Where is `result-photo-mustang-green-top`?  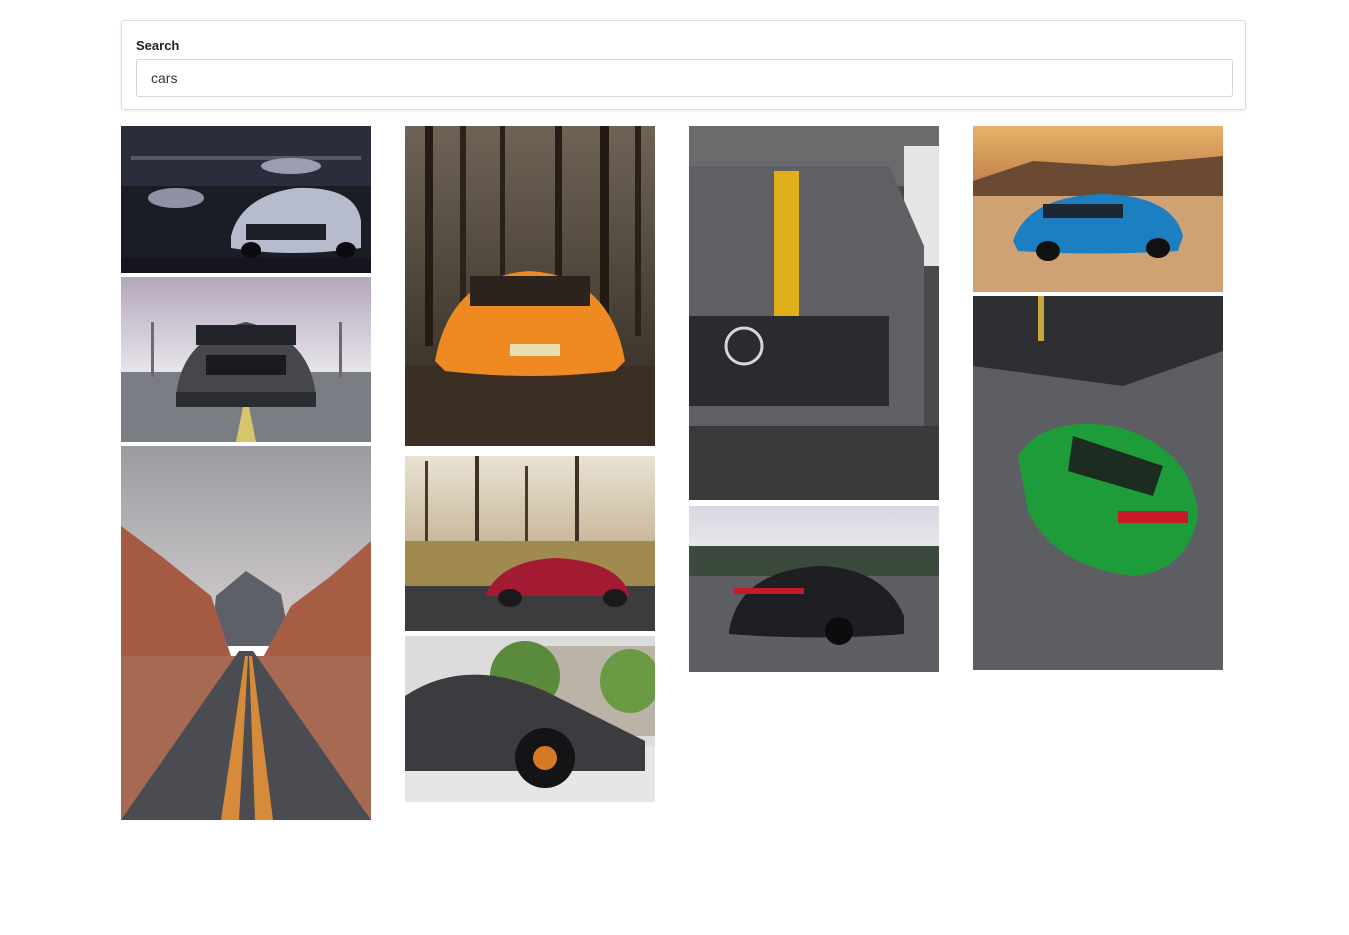
result-photo-mustang-green-top is located at coordinates (1098, 483).